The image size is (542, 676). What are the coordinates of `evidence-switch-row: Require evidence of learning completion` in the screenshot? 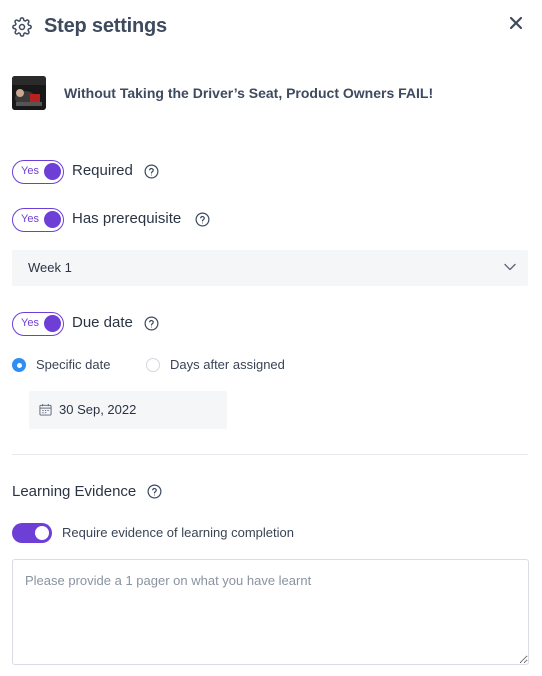 It's located at (262, 533).